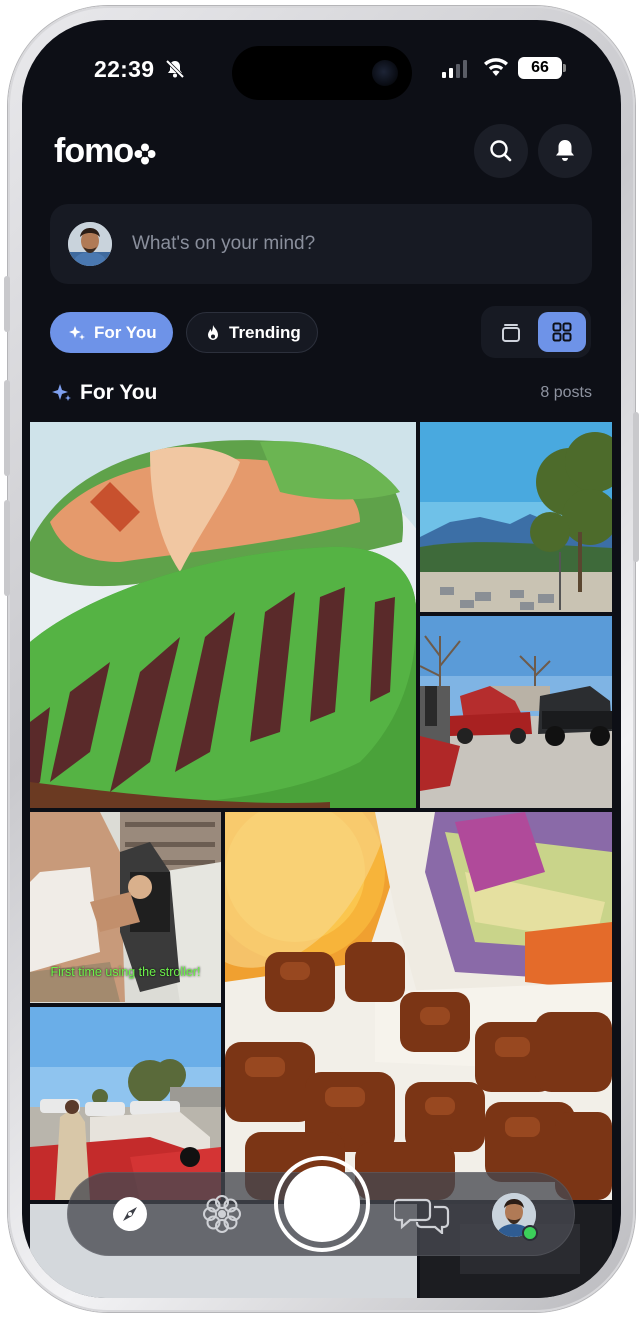  I want to click on search-icon, so click(501, 151).